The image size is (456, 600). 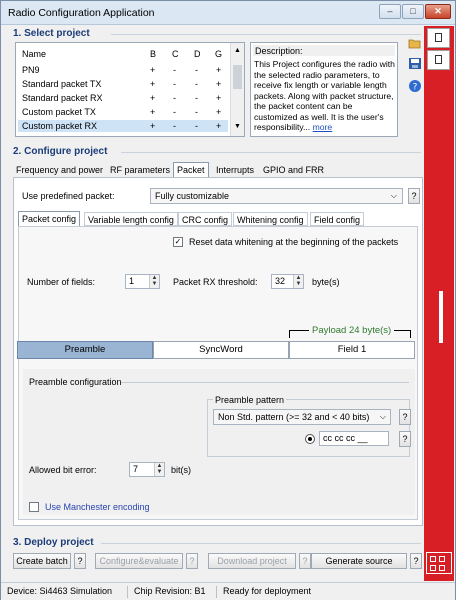 I want to click on preamble-pattern-label: Preamble pattern, so click(x=250, y=400).